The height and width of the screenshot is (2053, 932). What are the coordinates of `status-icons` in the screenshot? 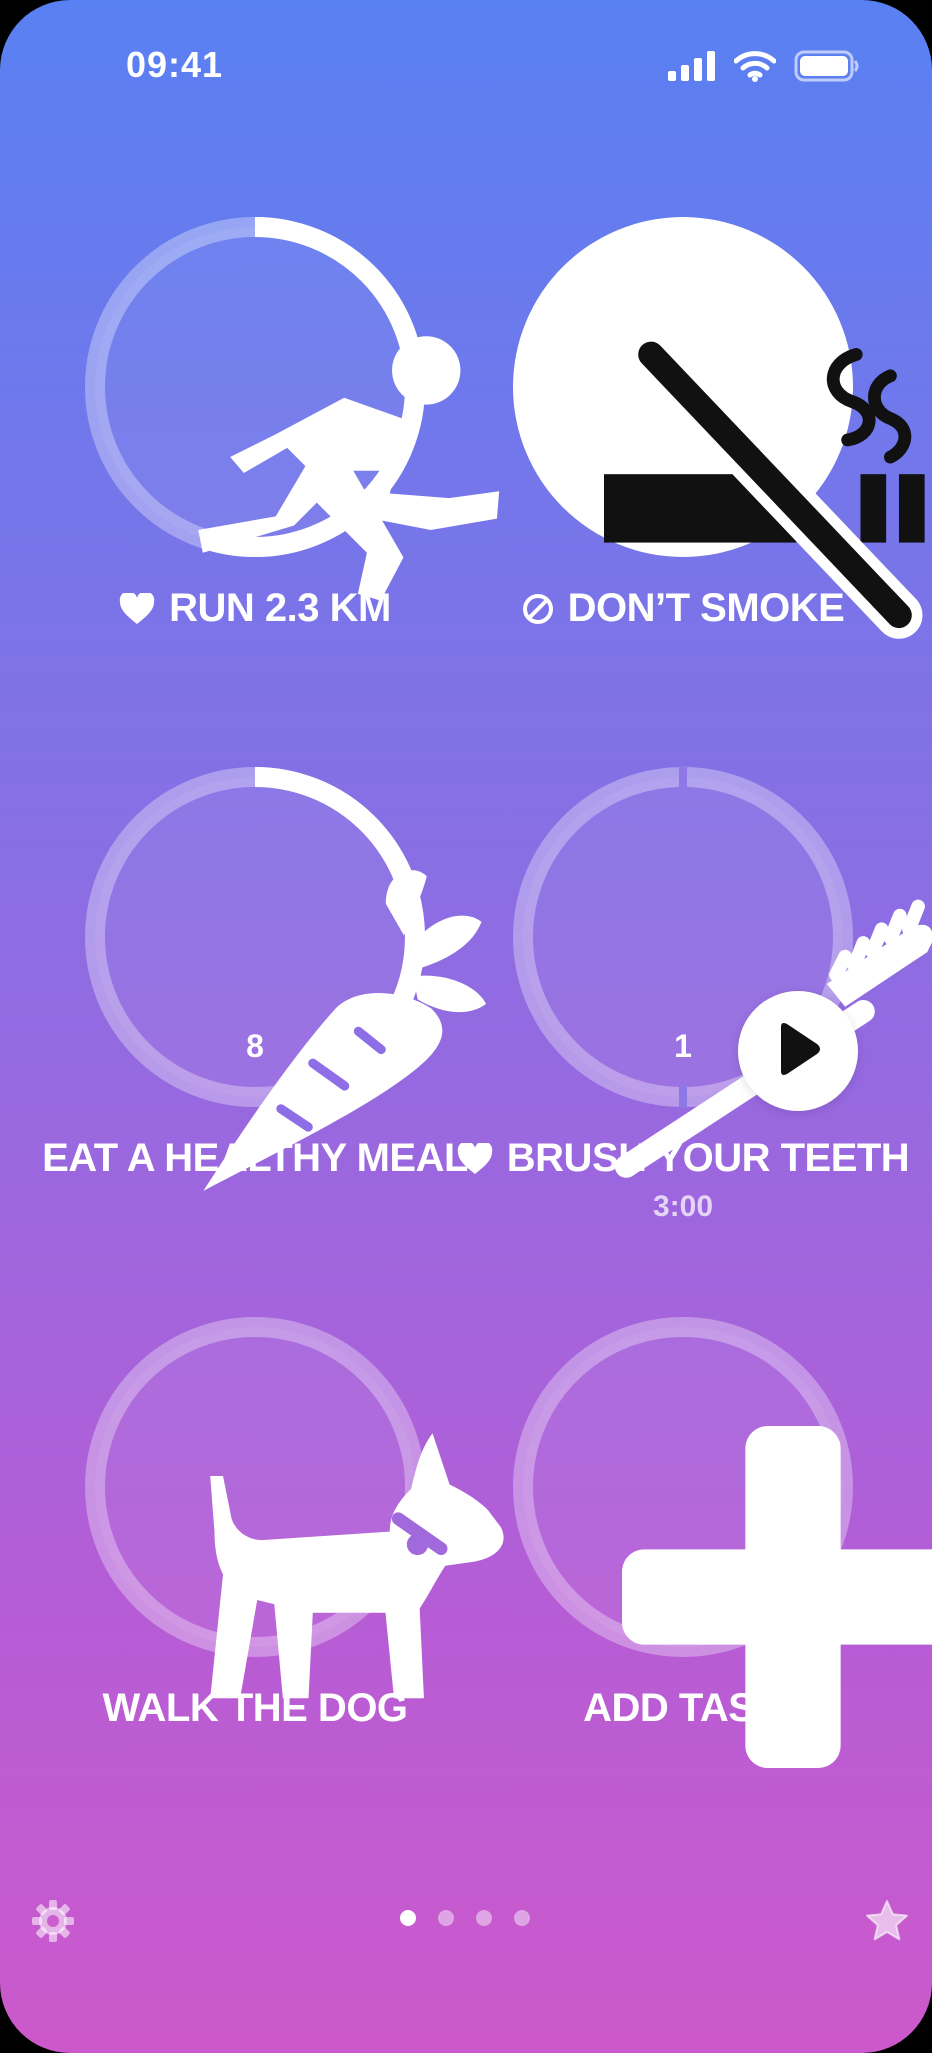 It's located at (764, 68).